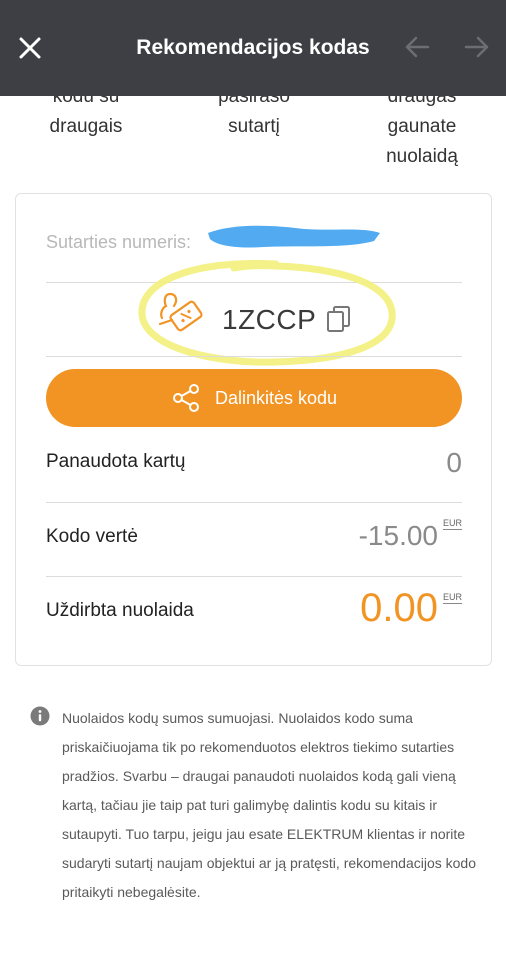  I want to click on redaction-scribble, so click(294, 236).